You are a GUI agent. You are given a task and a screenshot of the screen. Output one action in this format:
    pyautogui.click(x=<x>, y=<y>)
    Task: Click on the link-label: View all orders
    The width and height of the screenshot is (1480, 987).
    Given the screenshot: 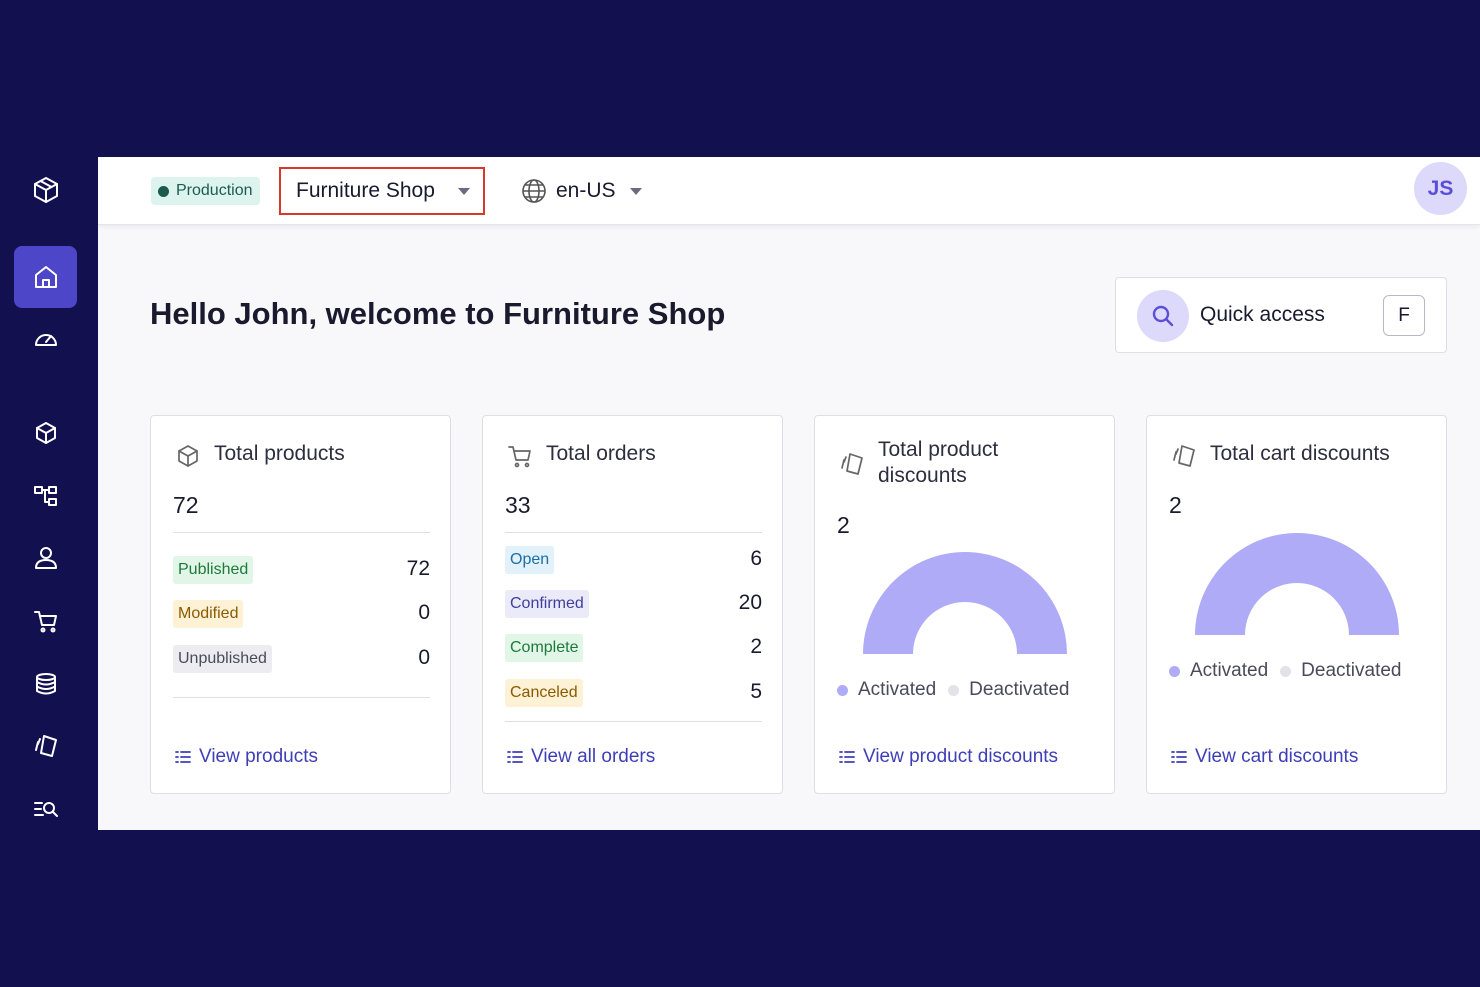 What is the action you would take?
    pyautogui.click(x=593, y=756)
    